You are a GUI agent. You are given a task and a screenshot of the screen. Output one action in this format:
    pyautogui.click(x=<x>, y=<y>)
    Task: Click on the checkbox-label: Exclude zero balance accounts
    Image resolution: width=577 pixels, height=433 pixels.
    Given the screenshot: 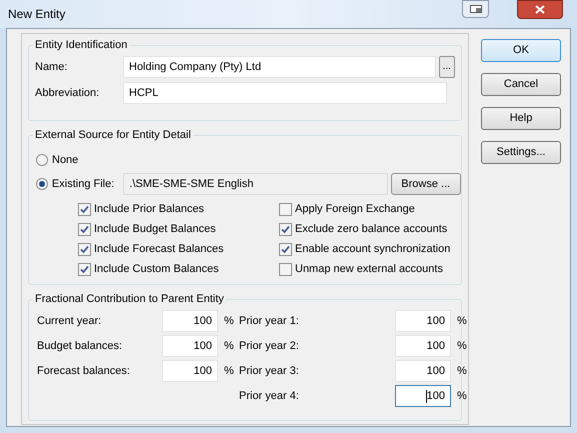 What is the action you would take?
    pyautogui.click(x=371, y=229)
    